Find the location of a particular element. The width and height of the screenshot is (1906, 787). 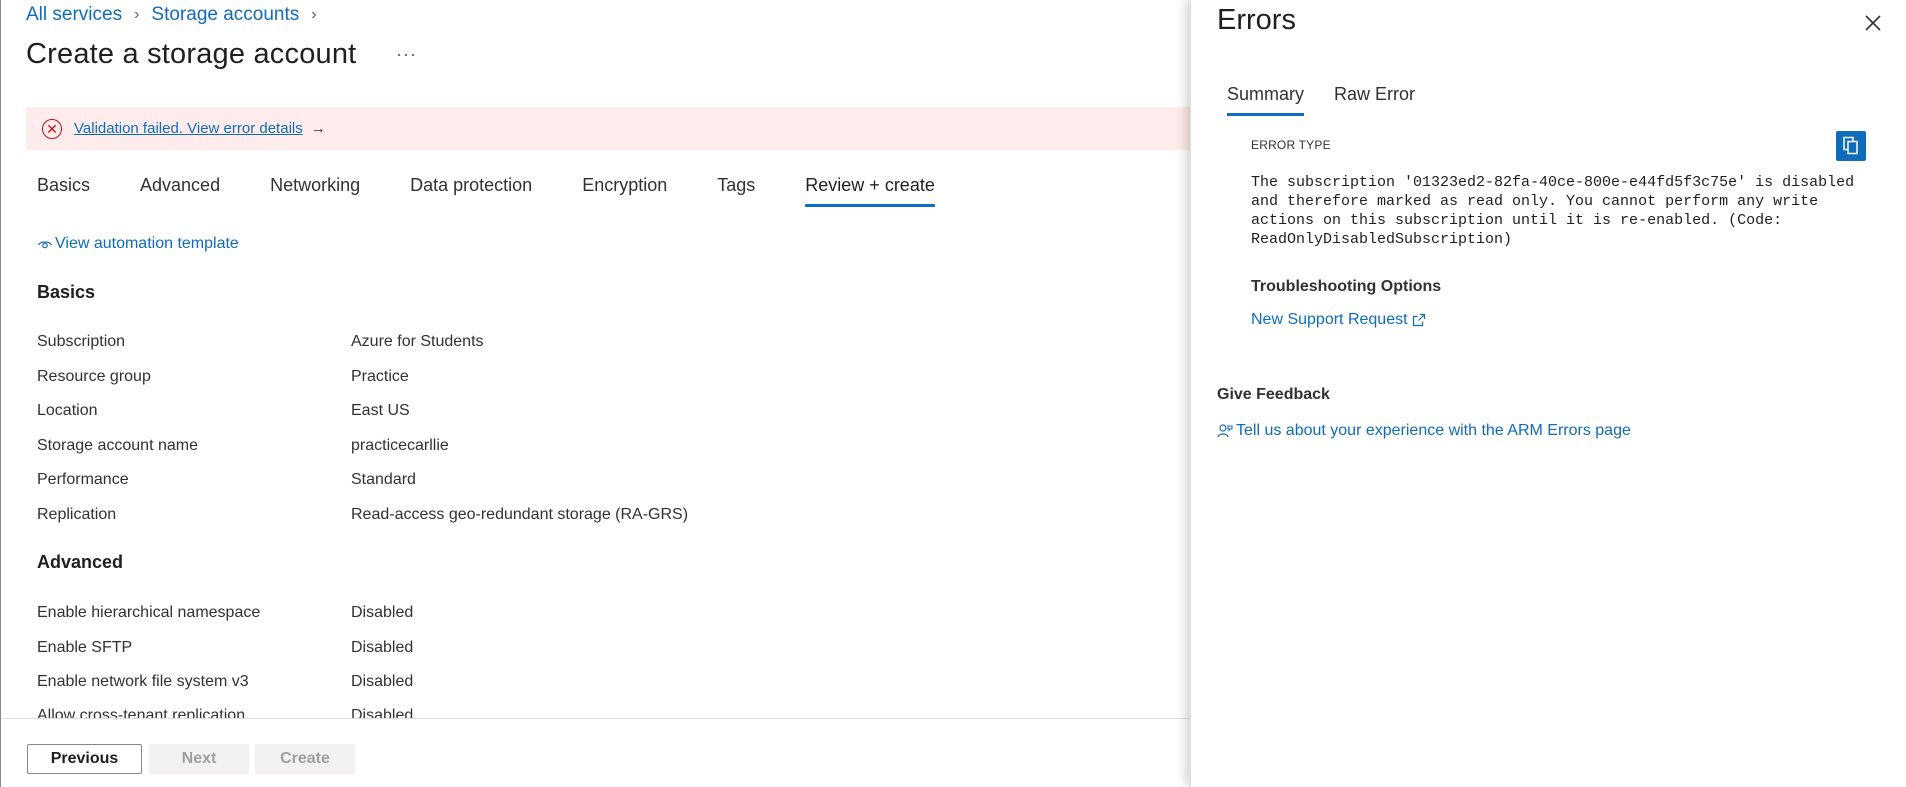

copy-button is located at coordinates (1851, 146).